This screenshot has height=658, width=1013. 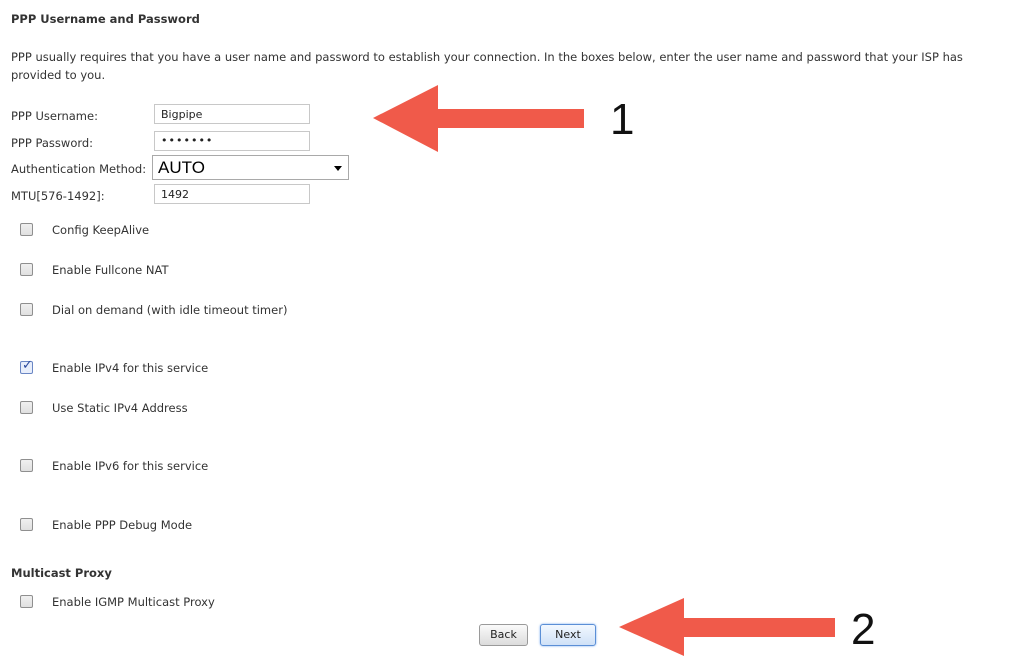 I want to click on fullcone-nat-label: Enable Fullcone NAT, so click(x=110, y=270).